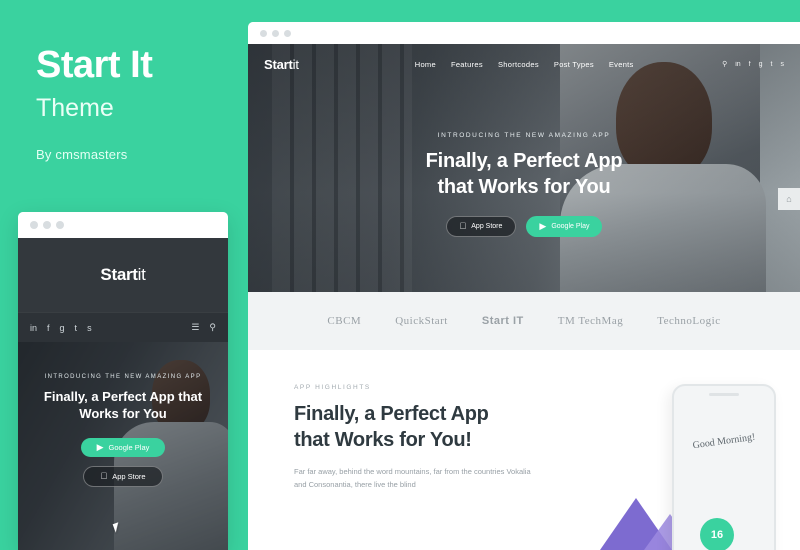 The height and width of the screenshot is (550, 800). I want to click on client-logo-cbcm: CBCM, so click(344, 321).